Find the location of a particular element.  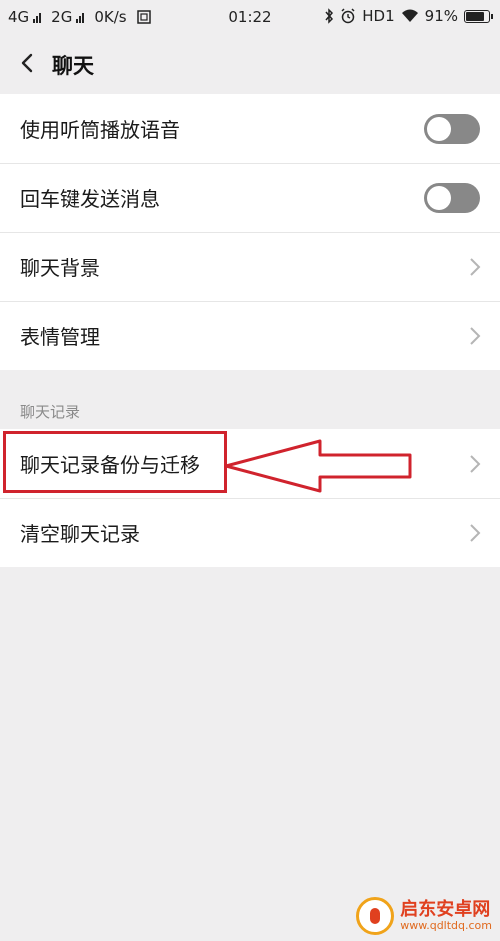

setting-row-chat-background: 聊天背景 is located at coordinates (250, 266).